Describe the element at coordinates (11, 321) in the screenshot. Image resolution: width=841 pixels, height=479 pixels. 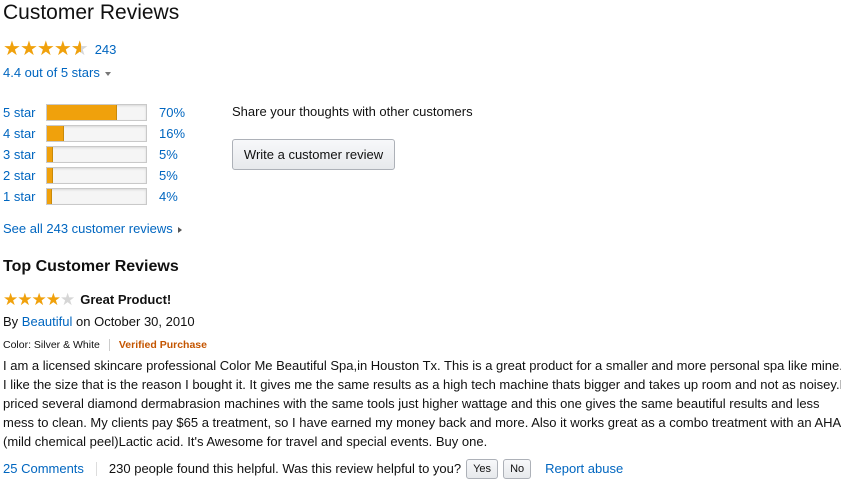
I see `by-prefix: By` at that location.